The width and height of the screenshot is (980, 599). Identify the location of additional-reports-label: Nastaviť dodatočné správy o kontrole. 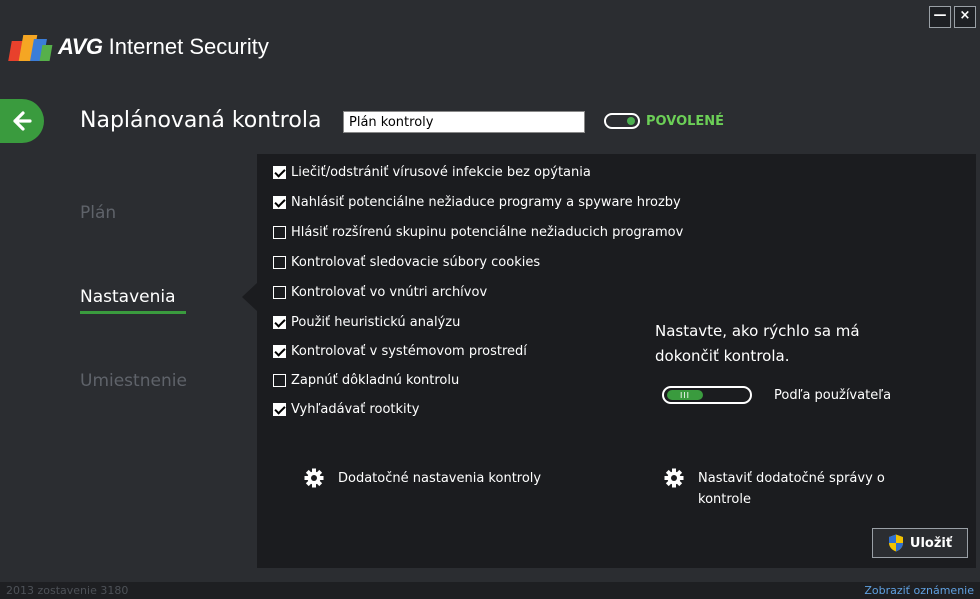
(791, 489).